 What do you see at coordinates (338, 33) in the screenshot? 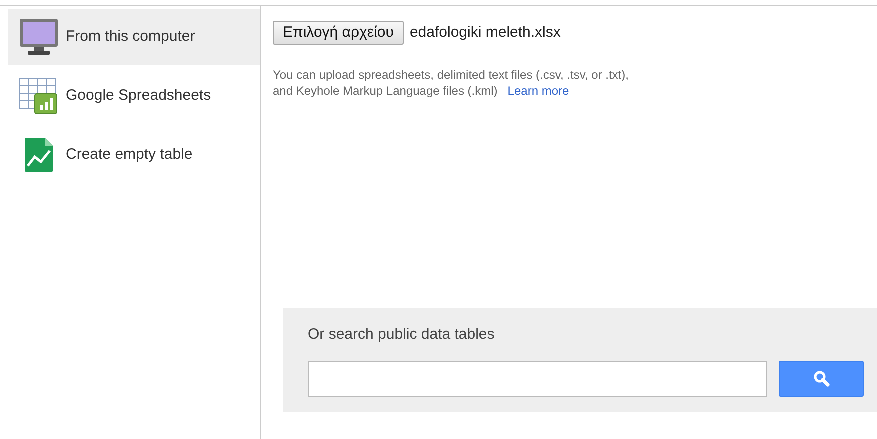
I see `choose-file-button: Επιλογή αρχείου` at bounding box center [338, 33].